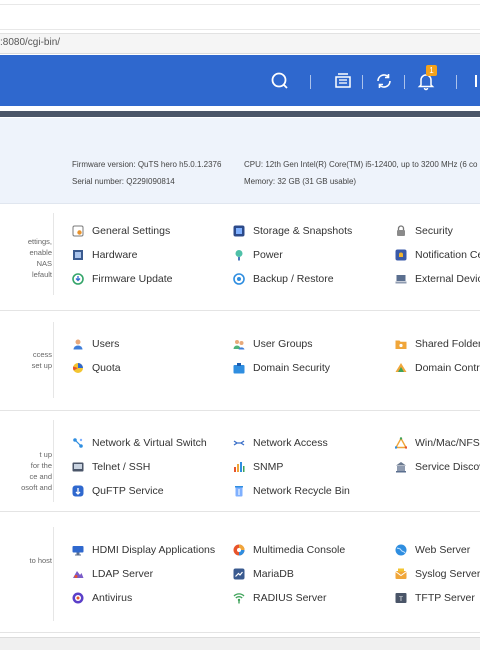  Describe the element at coordinates (78, 344) in the screenshot. I see `user-icon` at that location.